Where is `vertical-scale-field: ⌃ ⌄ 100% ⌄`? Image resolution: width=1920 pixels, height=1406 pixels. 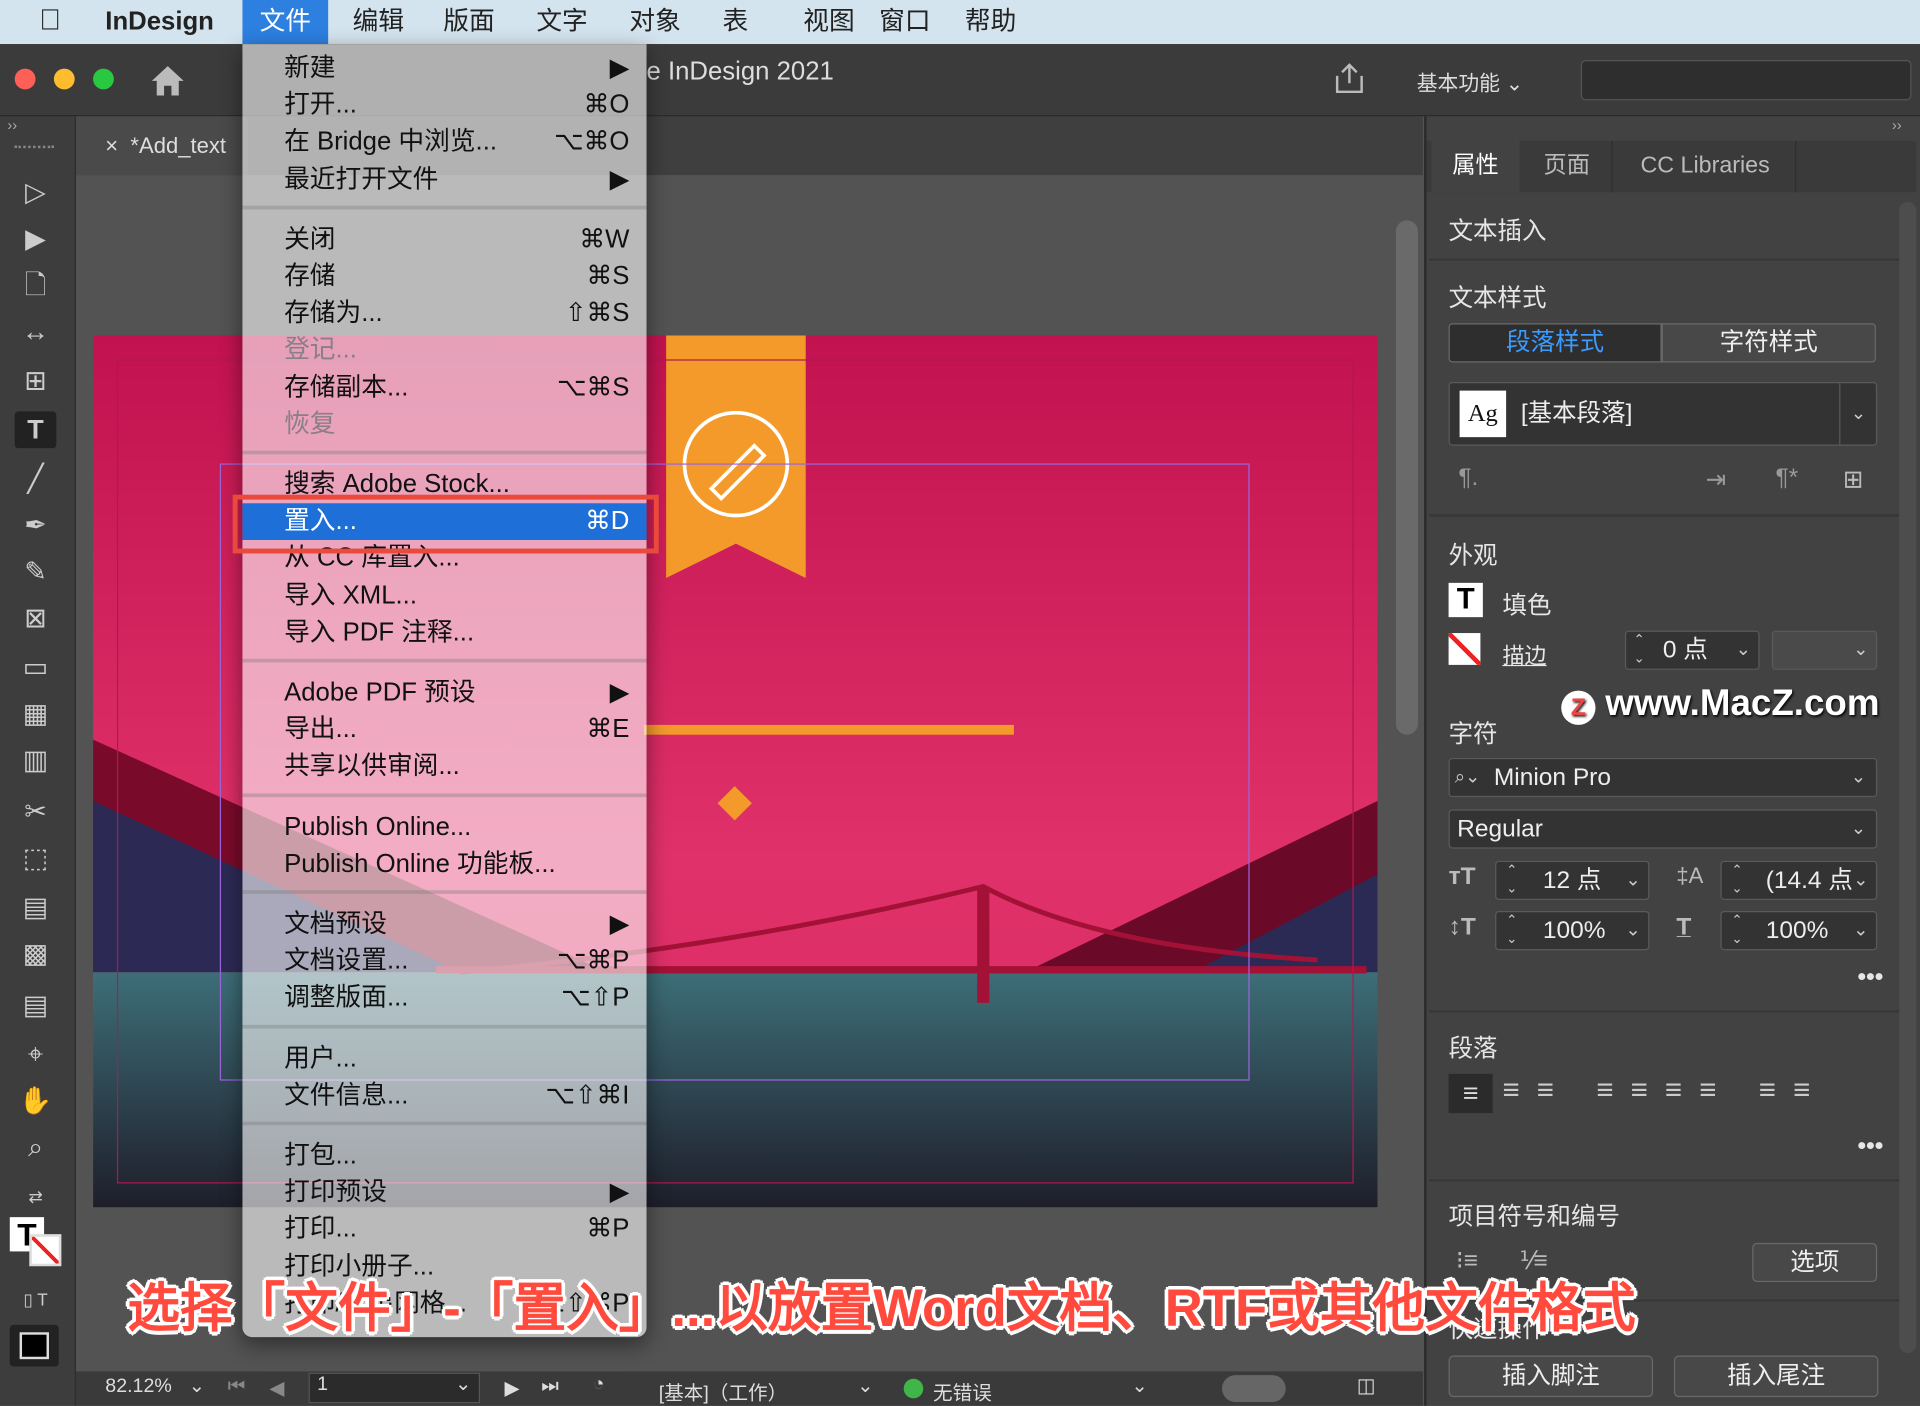 vertical-scale-field: ⌃ ⌄ 100% ⌄ is located at coordinates (1572, 931).